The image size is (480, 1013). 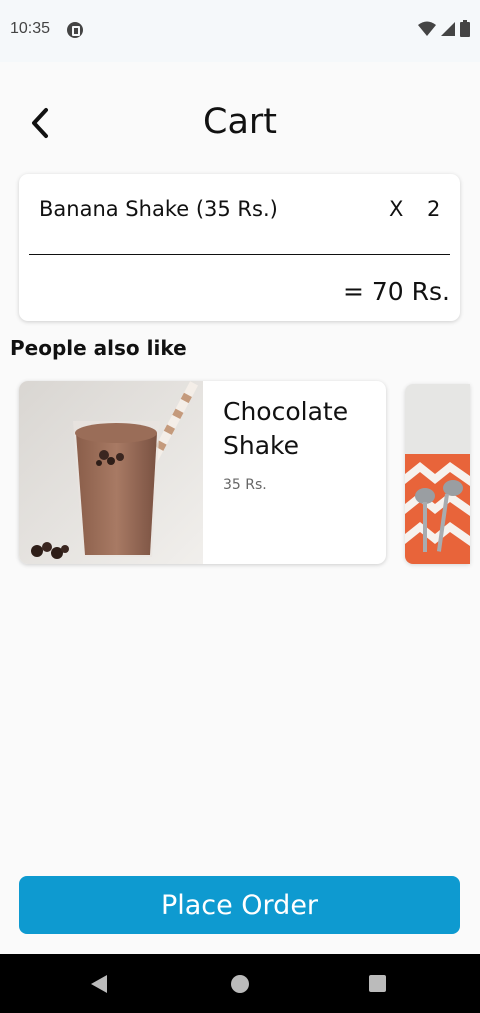 What do you see at coordinates (30, 28) in the screenshot?
I see `status-time: 10:35` at bounding box center [30, 28].